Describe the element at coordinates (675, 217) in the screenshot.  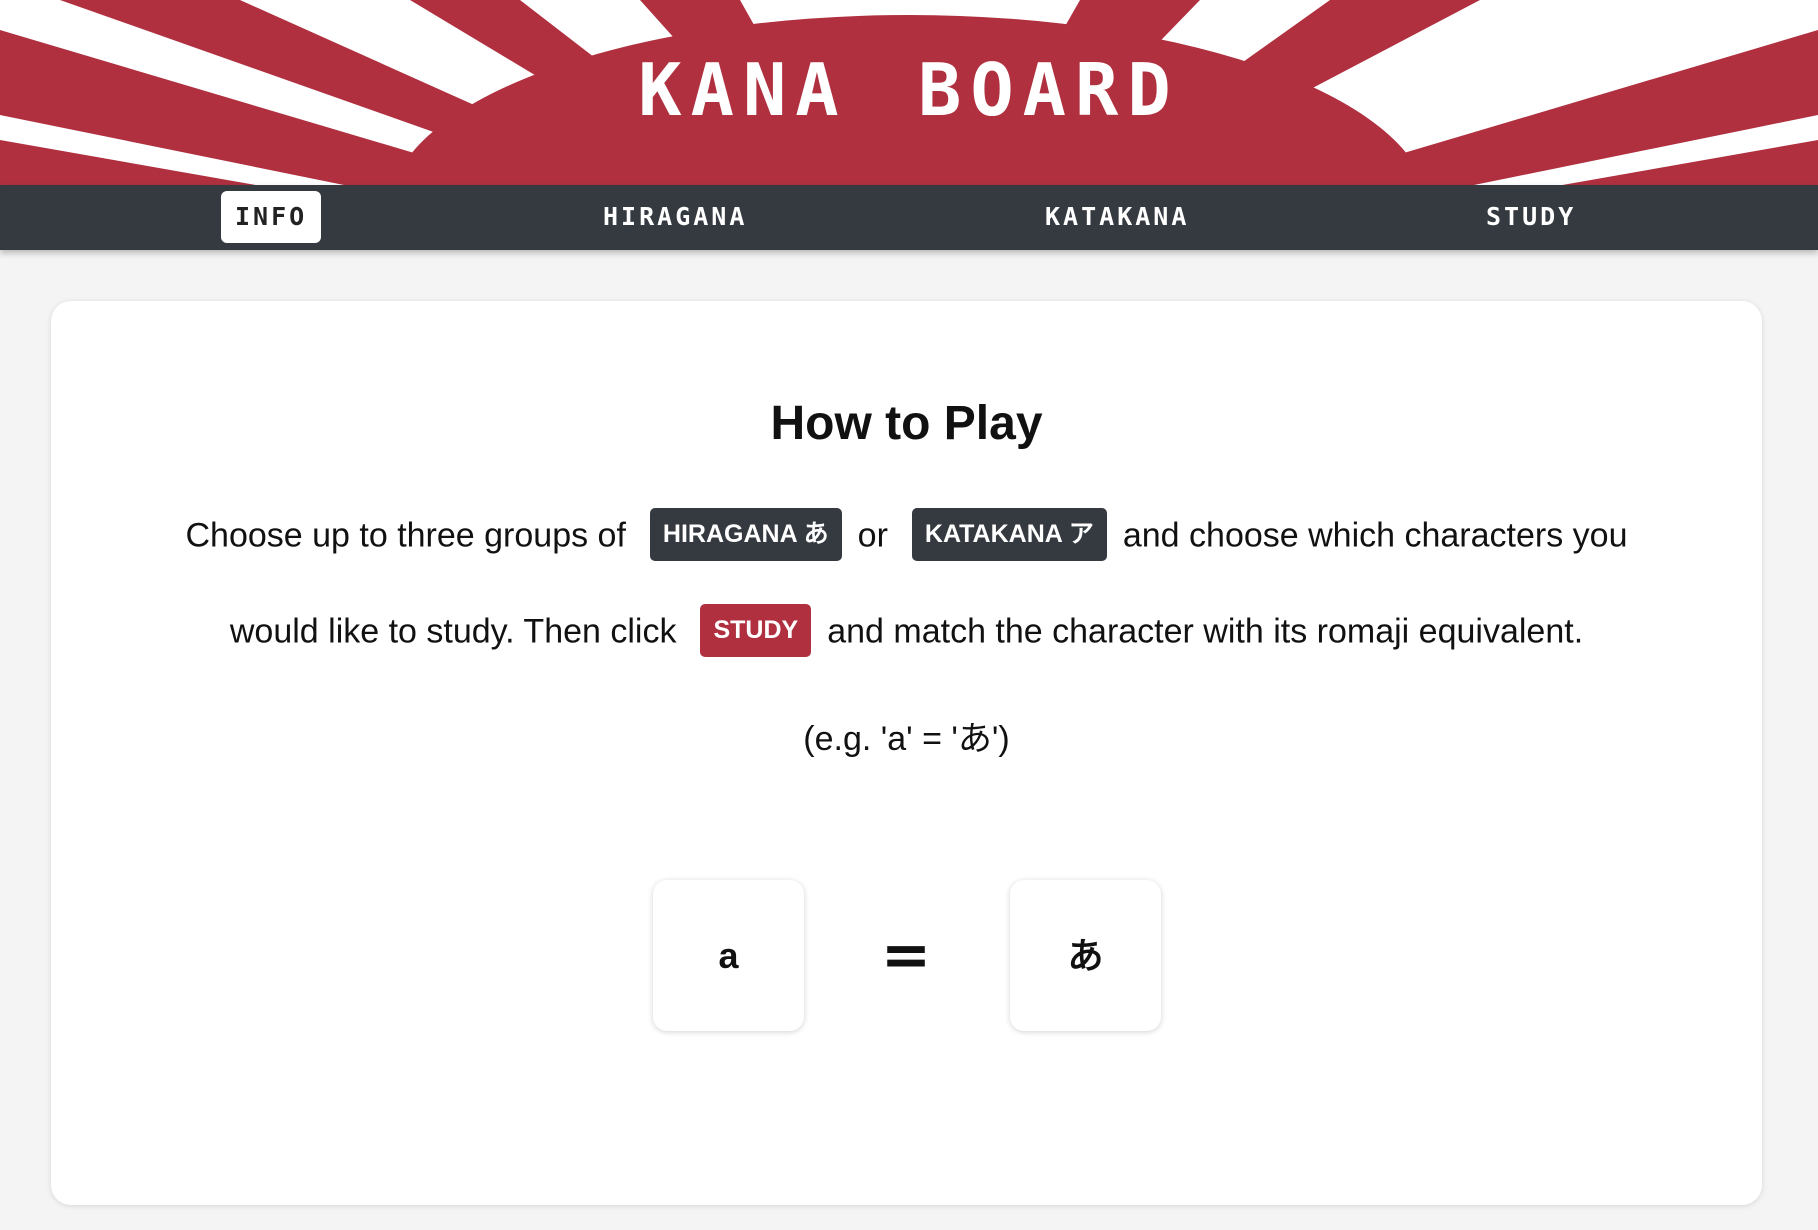
I see `nav-tab-hiragana: HIRAGANA` at that location.